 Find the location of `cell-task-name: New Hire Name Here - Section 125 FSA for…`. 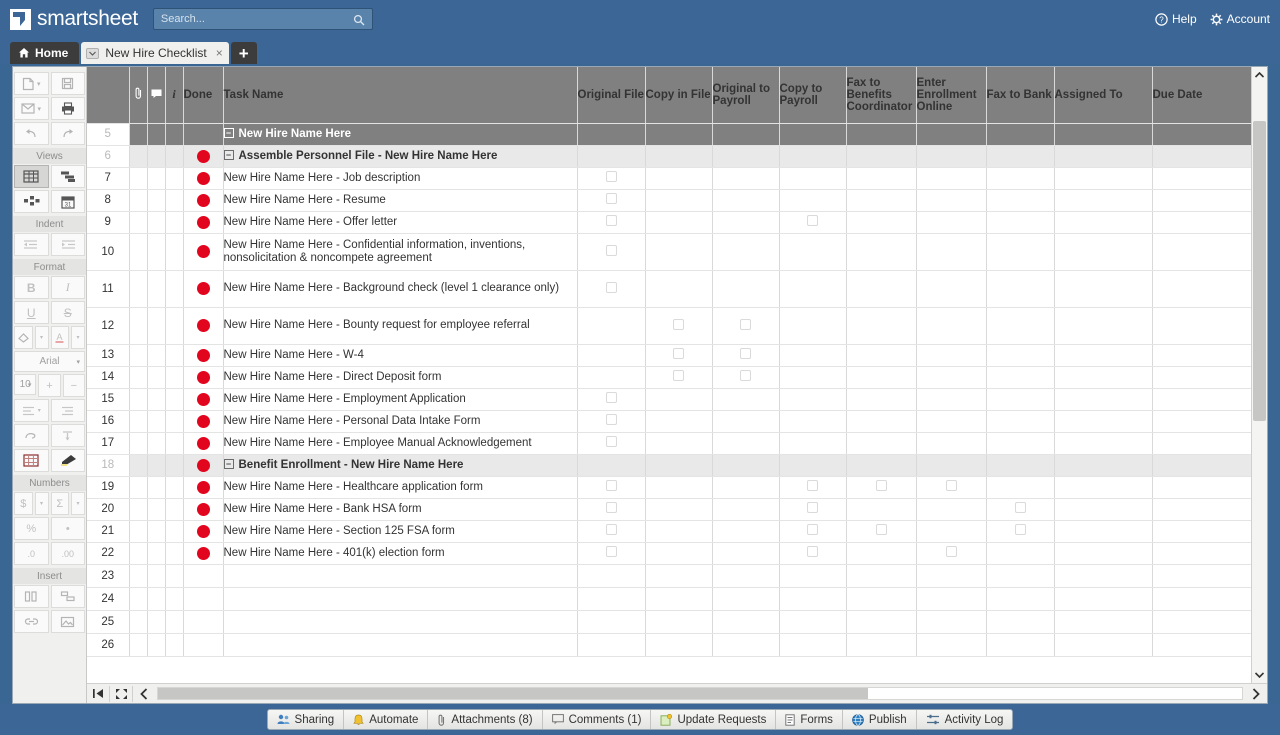

cell-task-name: New Hire Name Here - Section 125 FSA for… is located at coordinates (400, 531).